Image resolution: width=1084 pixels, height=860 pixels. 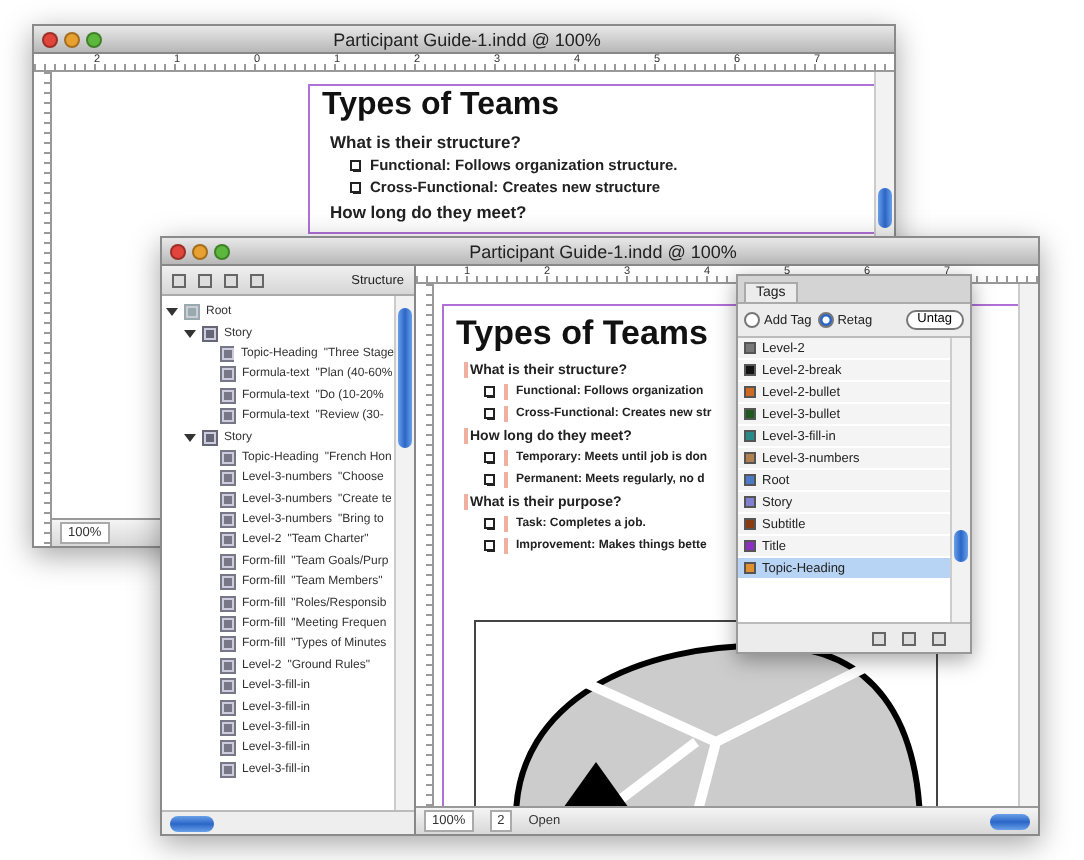 I want to click on section-heading: What is their structure?, so click(x=425, y=142).